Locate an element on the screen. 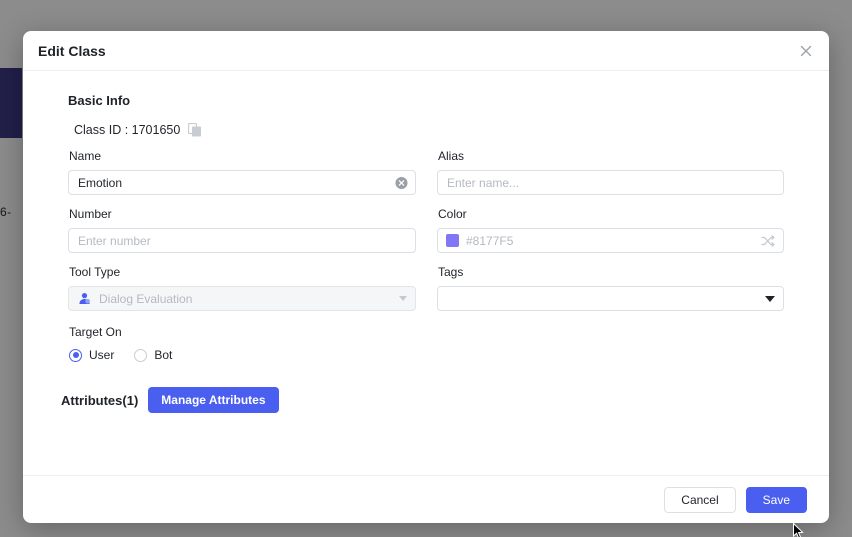 Image resolution: width=852 pixels, height=537 pixels. attributes-count-label: Attributes(1) is located at coordinates (100, 400).